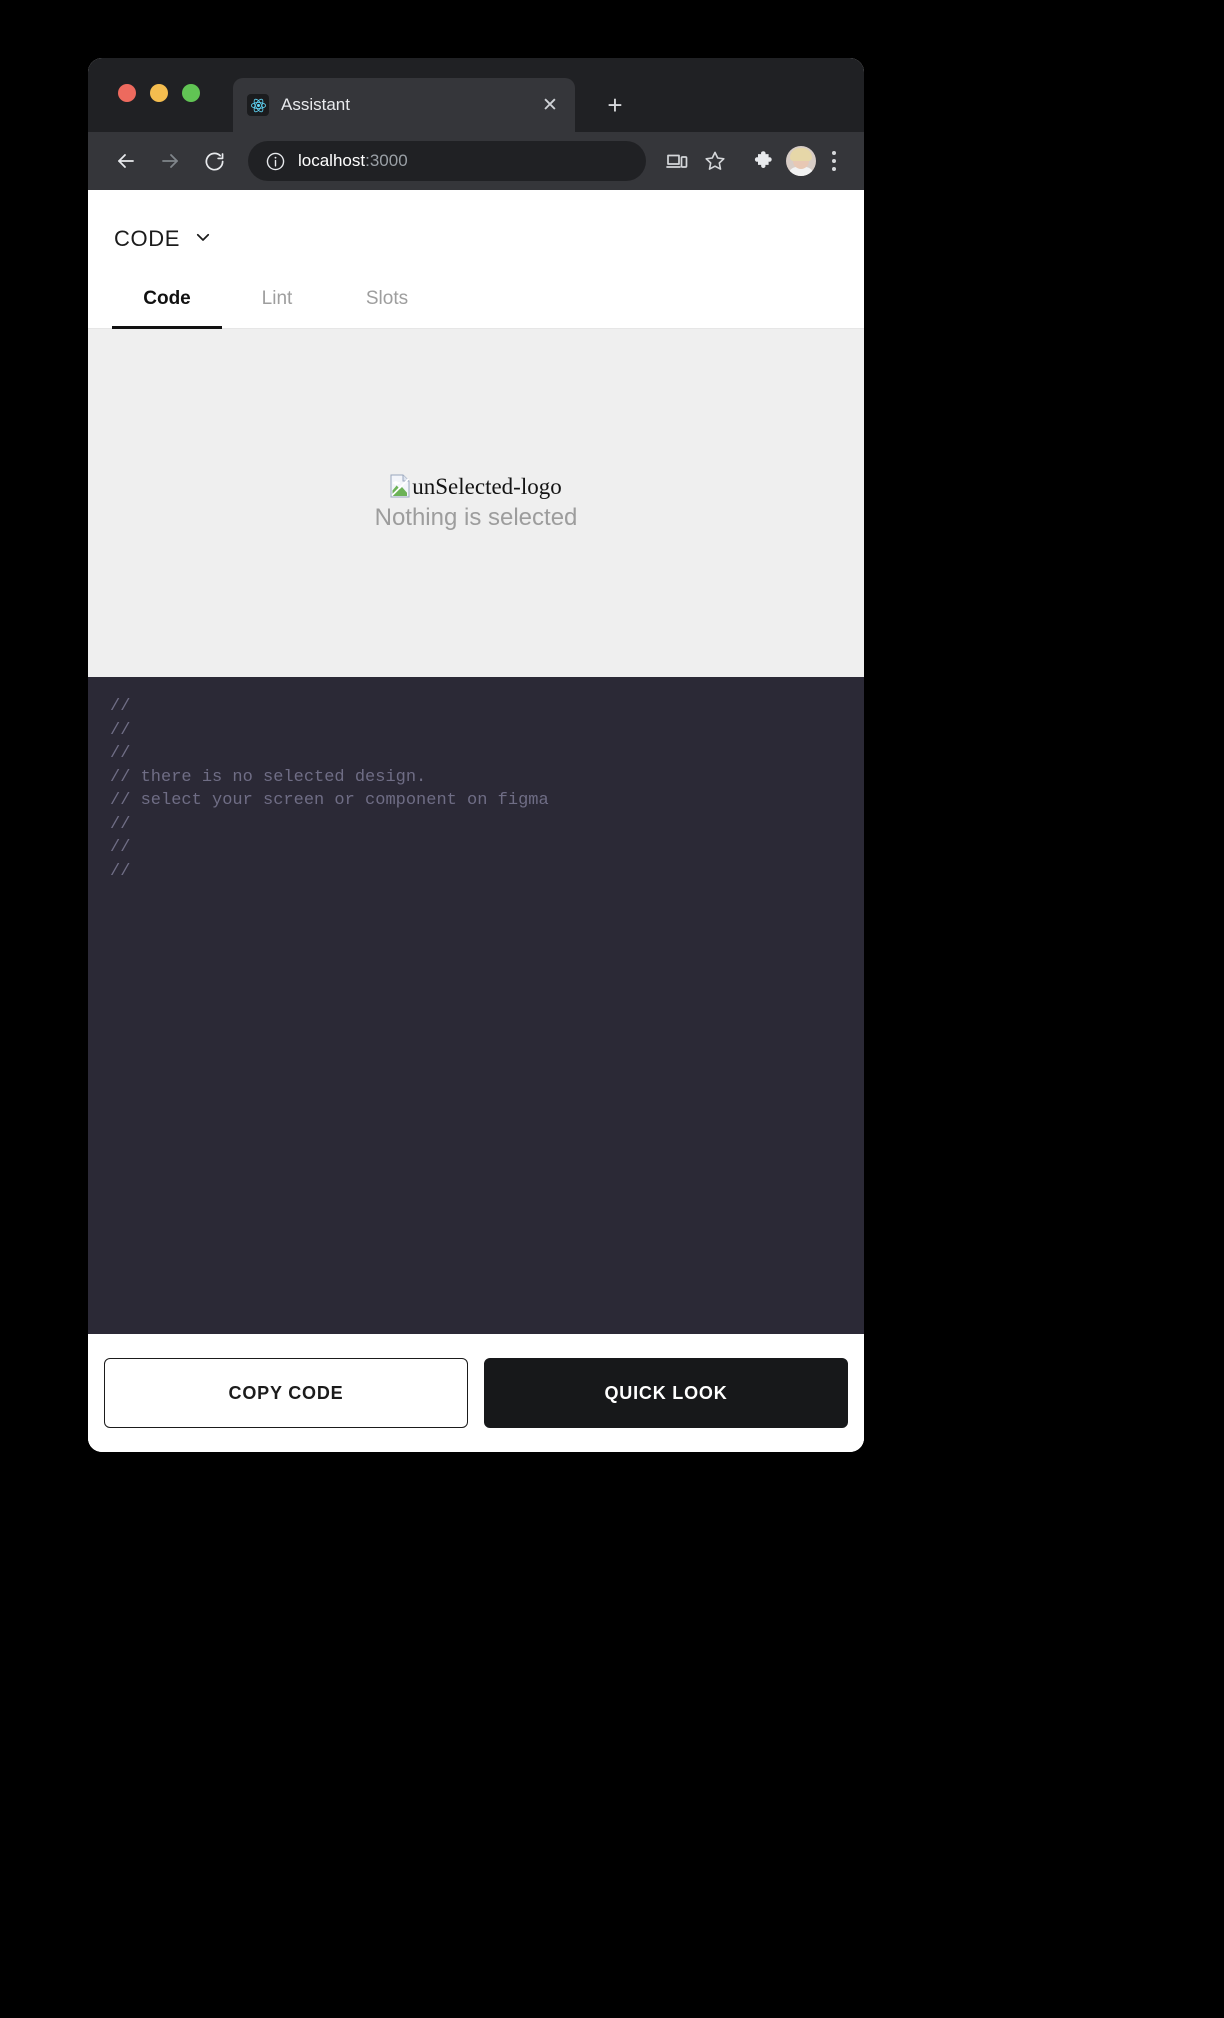  What do you see at coordinates (268, 777) in the screenshot?
I see `code-line: // there is no selected design.` at bounding box center [268, 777].